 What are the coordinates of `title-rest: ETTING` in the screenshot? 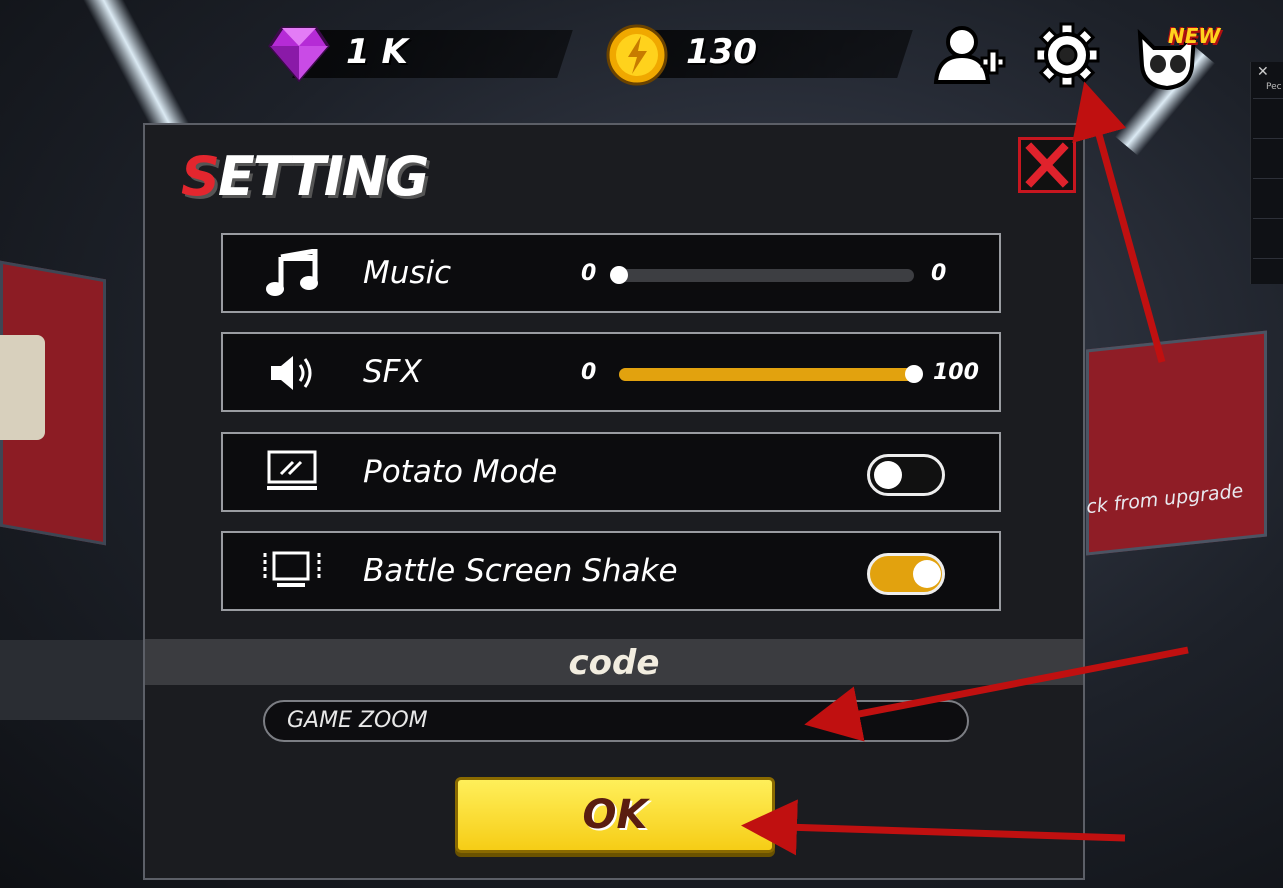 It's located at (323, 176).